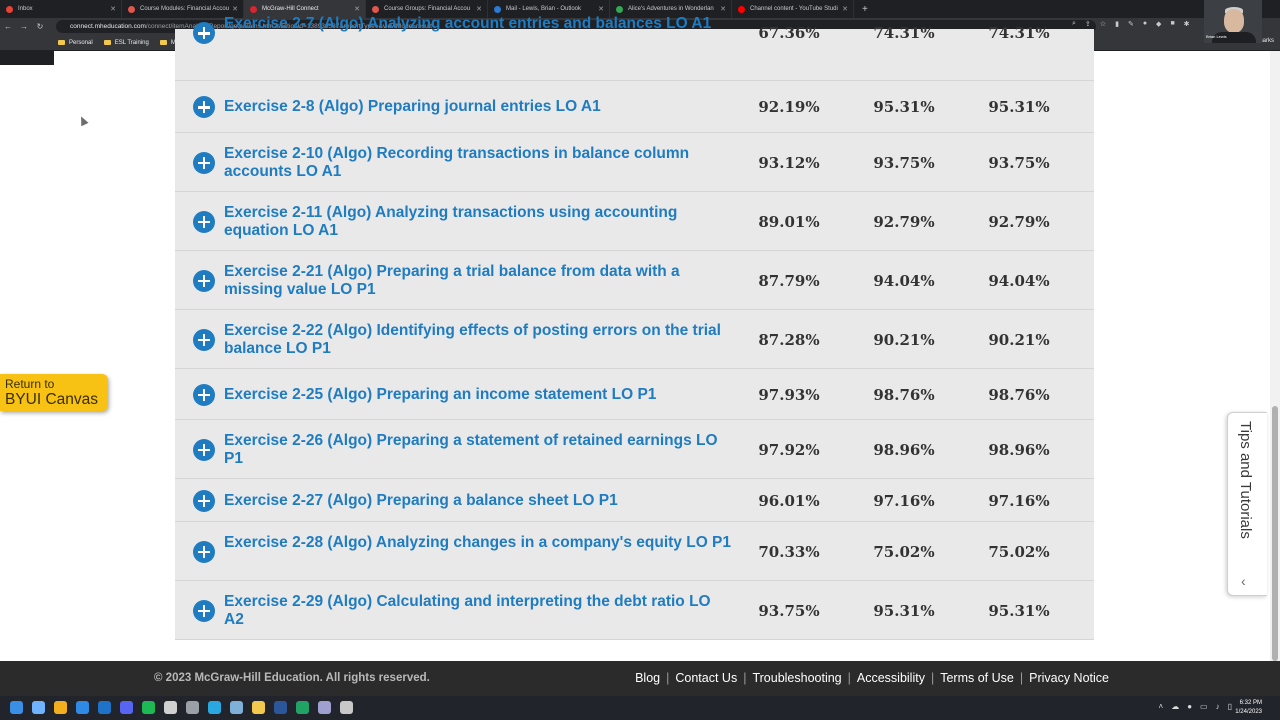  What do you see at coordinates (1189, 706) in the screenshot?
I see `mic-icon: ●` at bounding box center [1189, 706].